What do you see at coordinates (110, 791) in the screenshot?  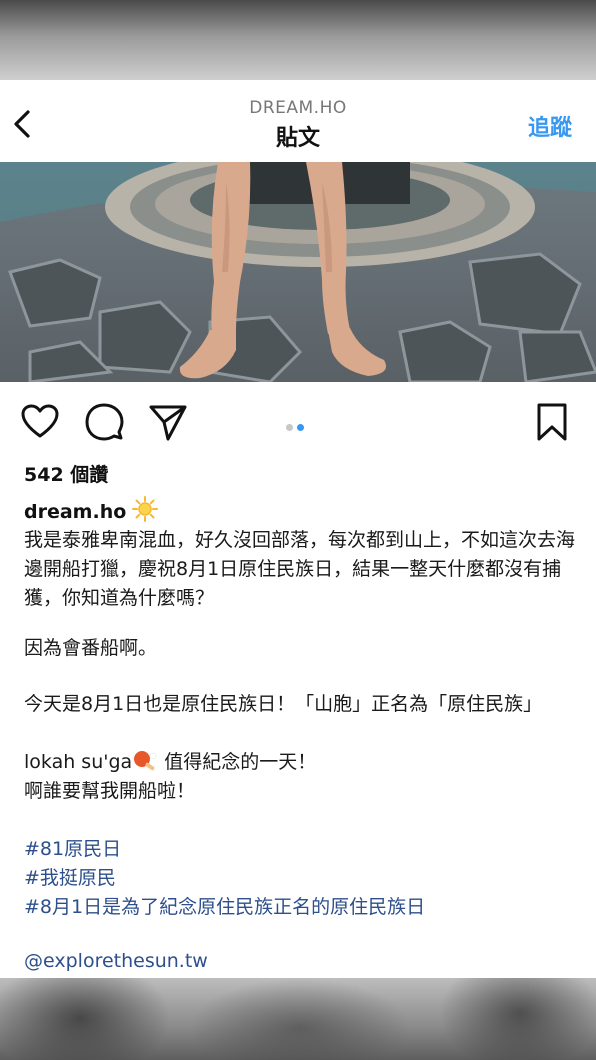 I see `caption-line-5: 啊誰要幫我開船啦！` at bounding box center [110, 791].